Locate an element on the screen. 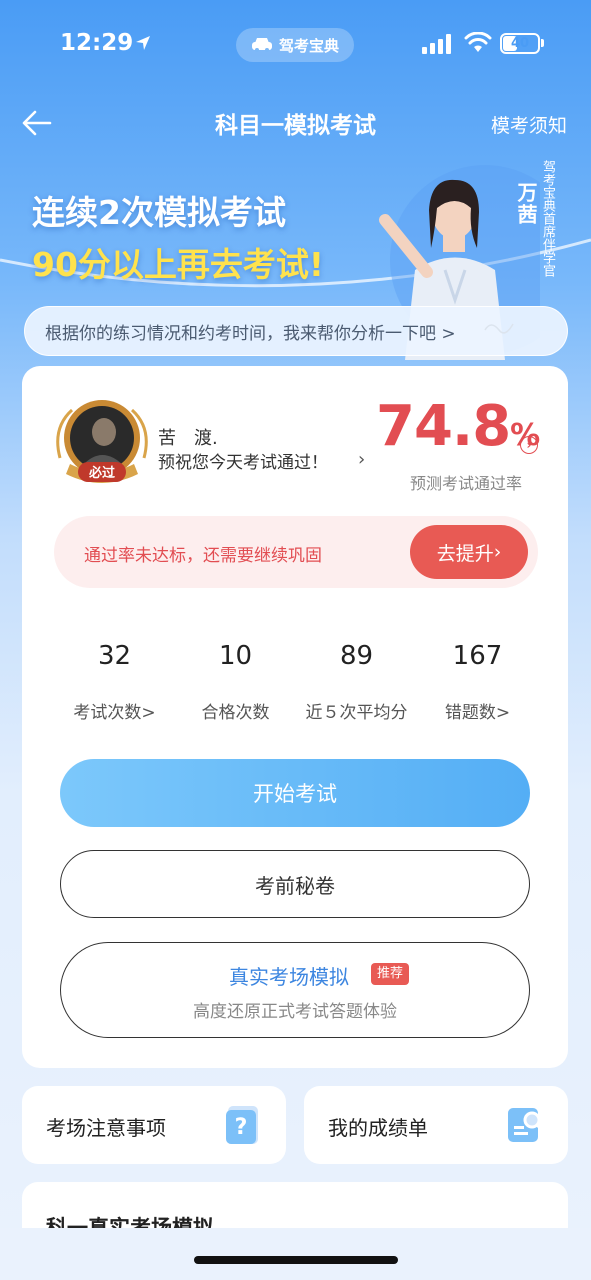  stat-exam-count: 32 考试次数> is located at coordinates (114, 679).